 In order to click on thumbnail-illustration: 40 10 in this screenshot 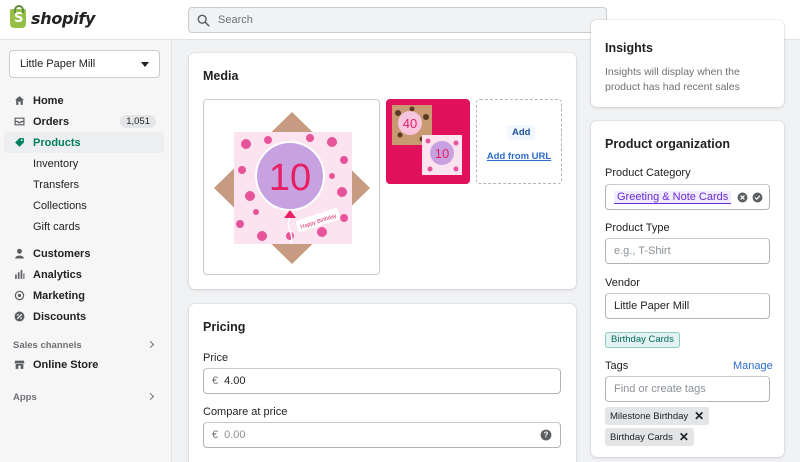, I will do `click(427, 140)`.